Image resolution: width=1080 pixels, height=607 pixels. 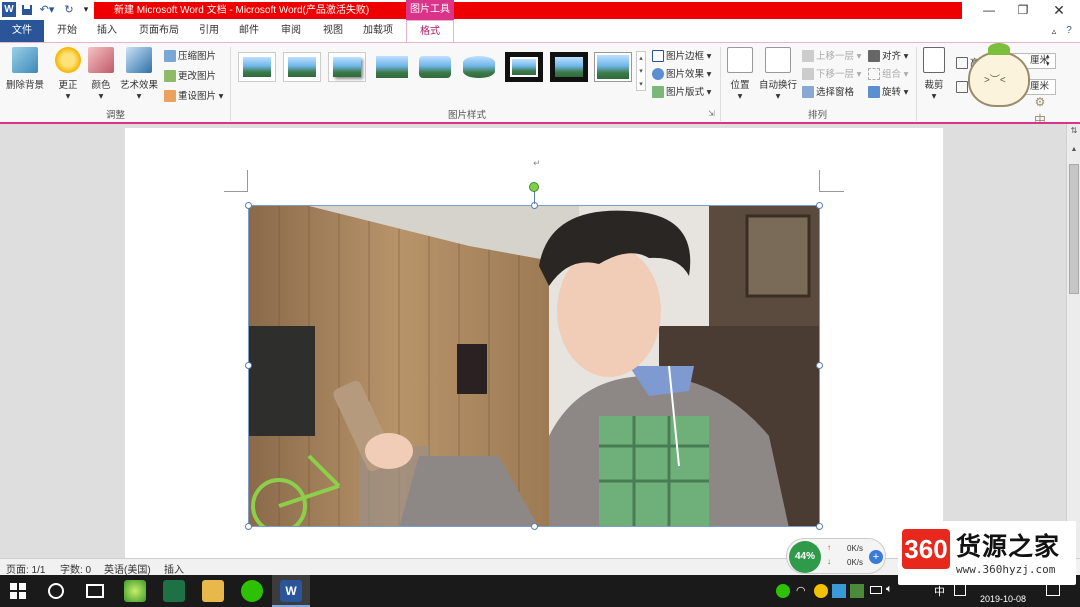 I want to click on color-button: 颜色 ▾, so click(x=101, y=74).